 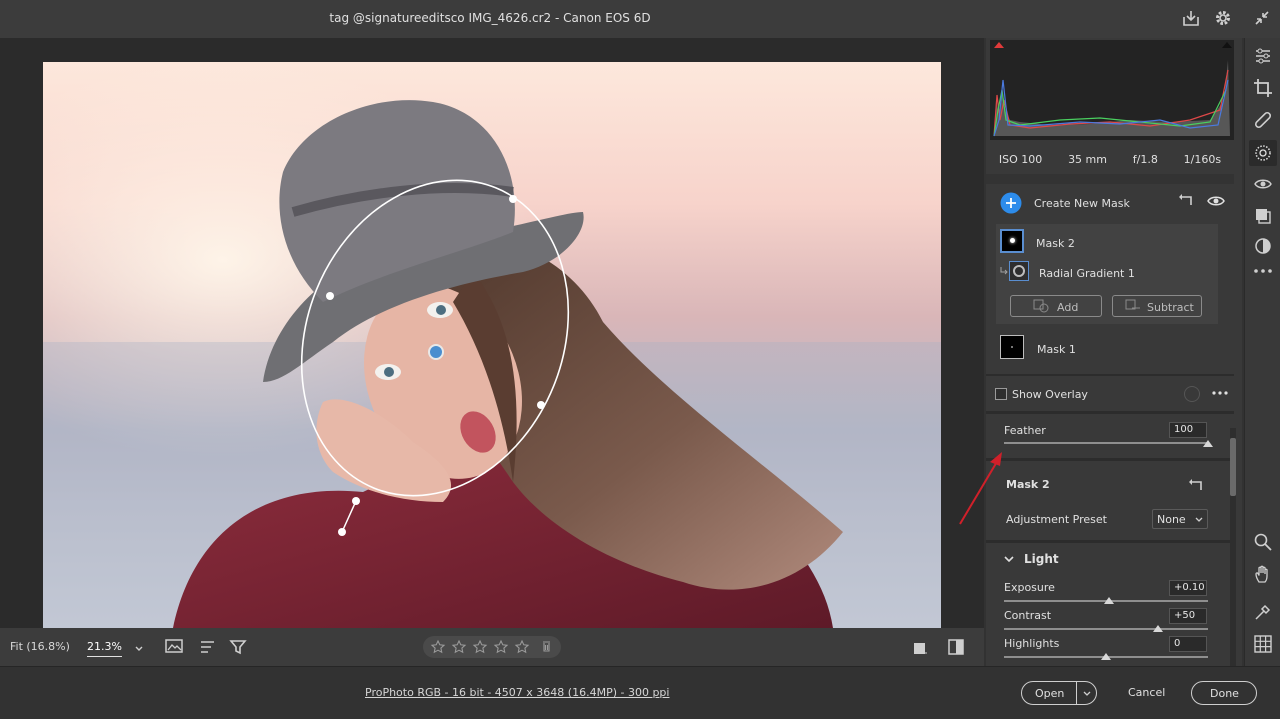 I want to click on grid-icon, so click(x=1263, y=644).